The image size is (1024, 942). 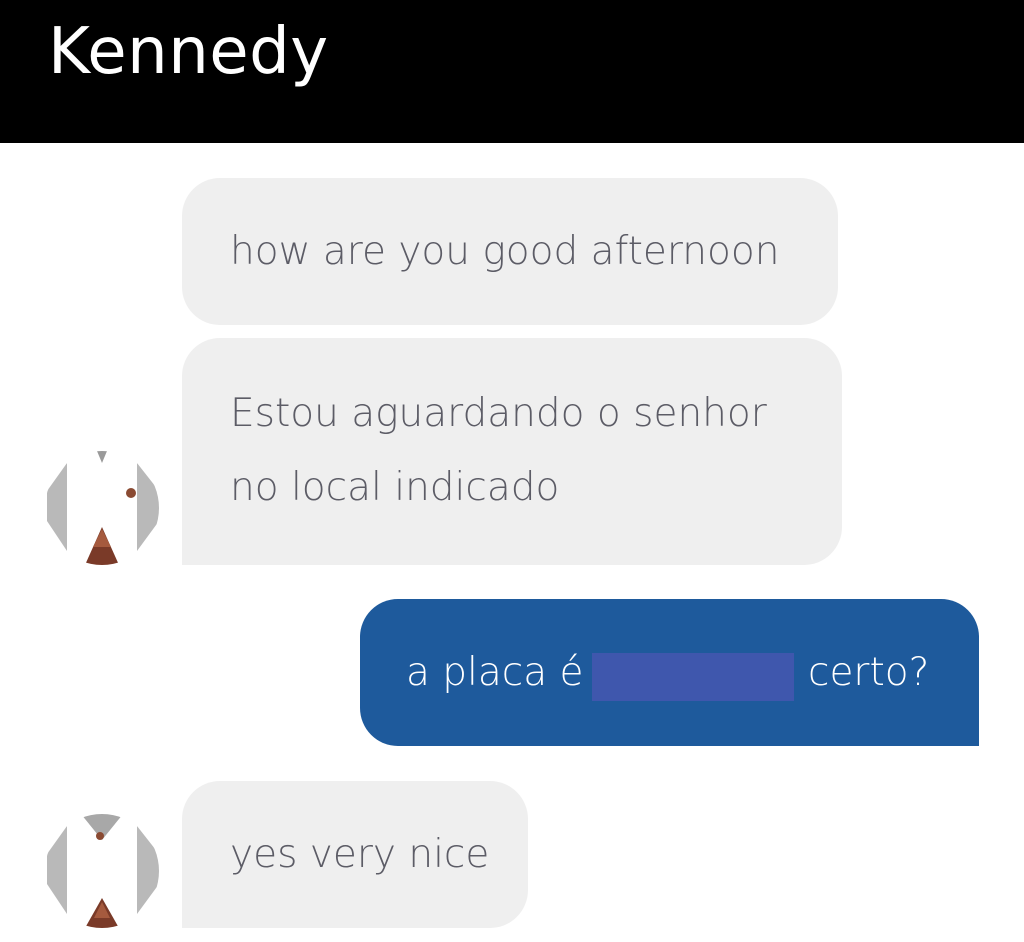 I want to click on incoming-message: how are you good afternoon, so click(x=510, y=251).